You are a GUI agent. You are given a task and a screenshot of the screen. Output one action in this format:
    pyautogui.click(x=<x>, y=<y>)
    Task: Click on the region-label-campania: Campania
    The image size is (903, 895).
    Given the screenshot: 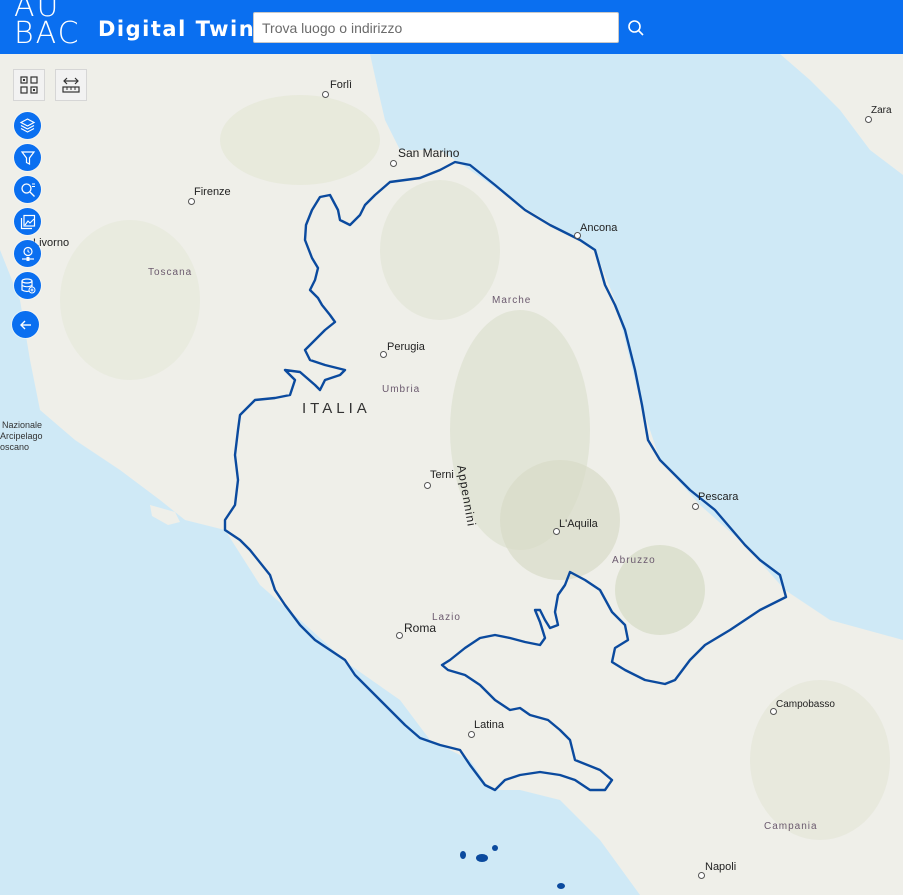 What is the action you would take?
    pyautogui.click(x=791, y=826)
    